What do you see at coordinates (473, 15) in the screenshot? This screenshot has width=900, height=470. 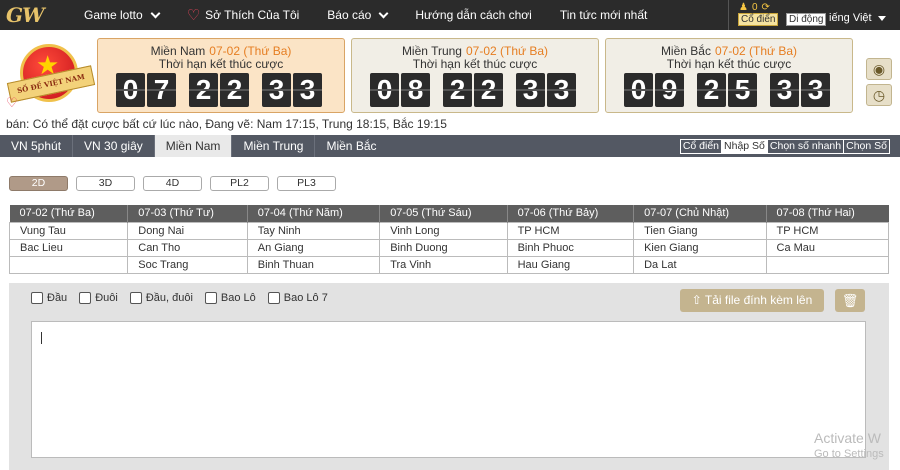 I see `nav-guide: Hướng dẫn cách chơi` at bounding box center [473, 15].